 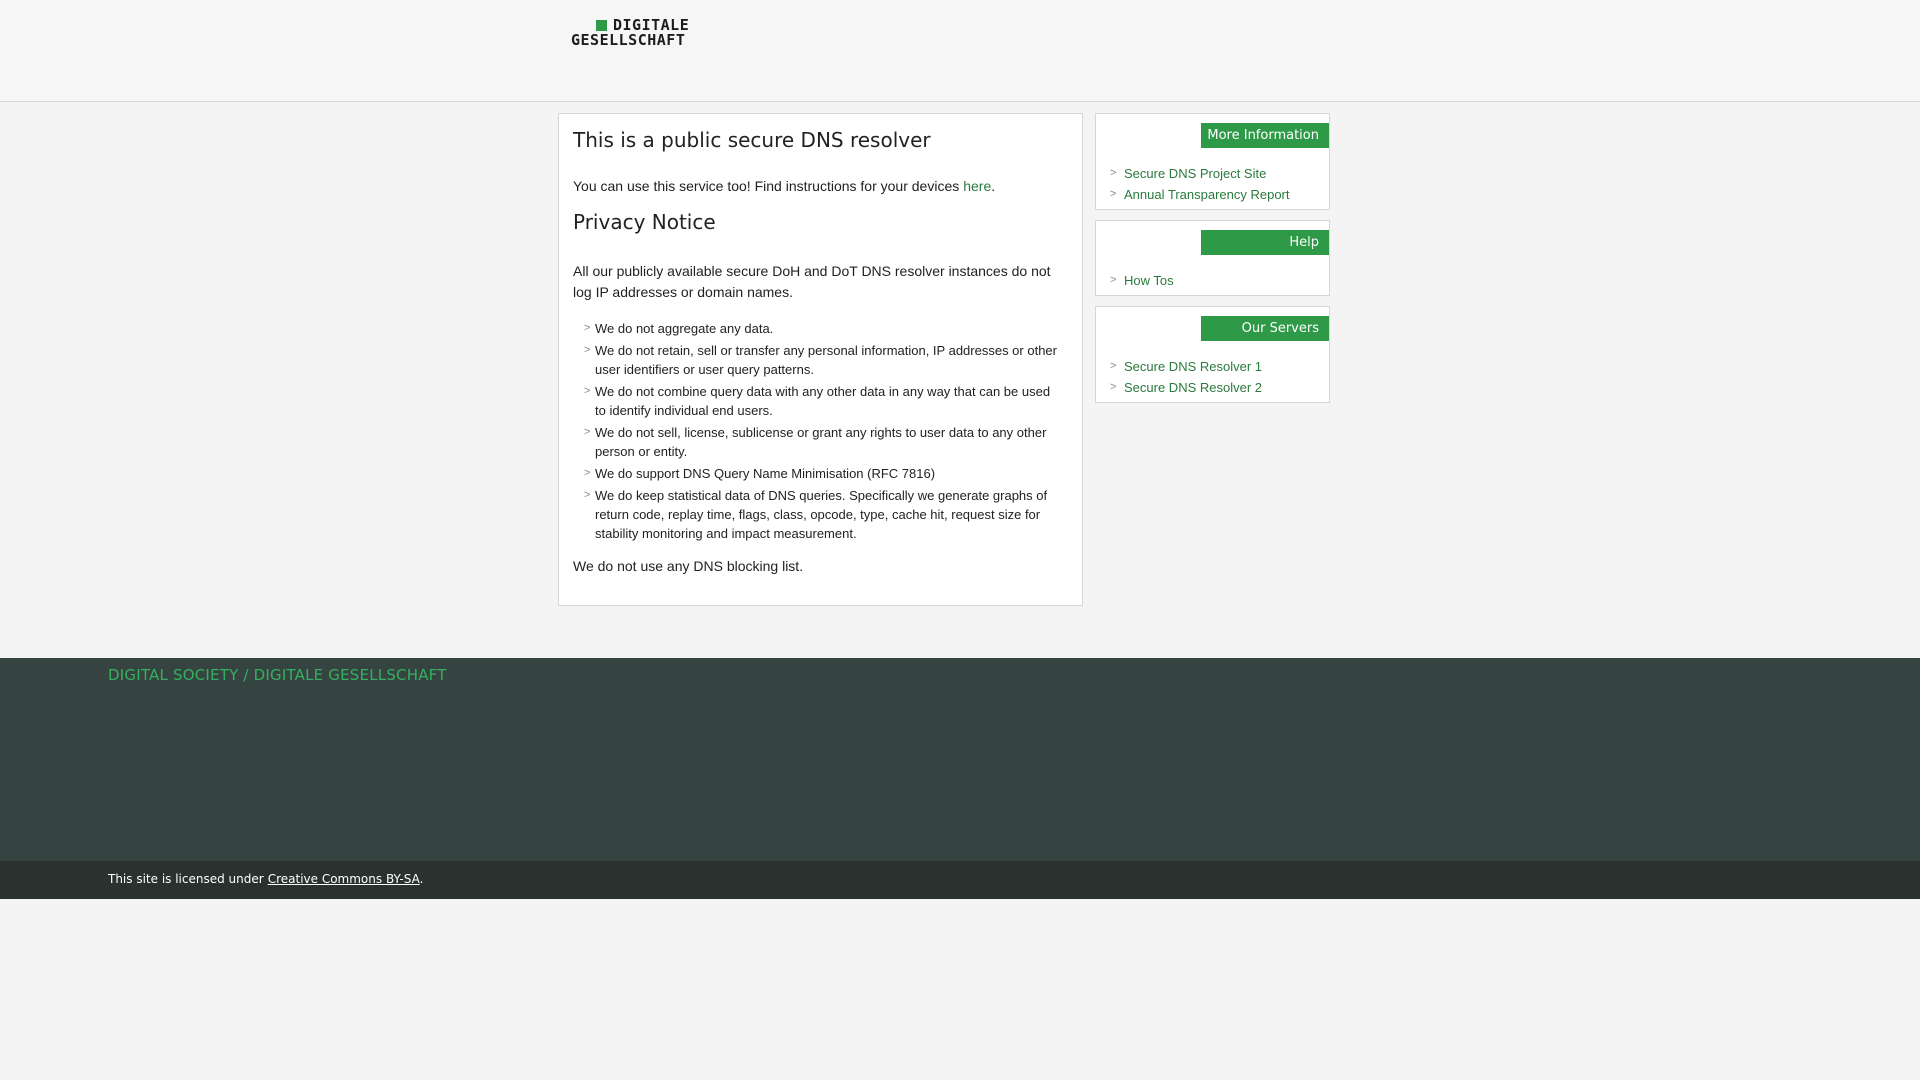 I want to click on site-header: DIGITALE GESELLSCHAFT, so click(x=960, y=51).